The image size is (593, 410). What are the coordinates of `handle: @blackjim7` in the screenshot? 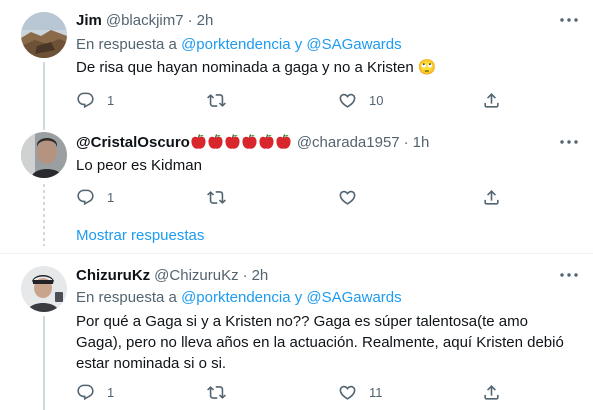 It's located at (145, 20).